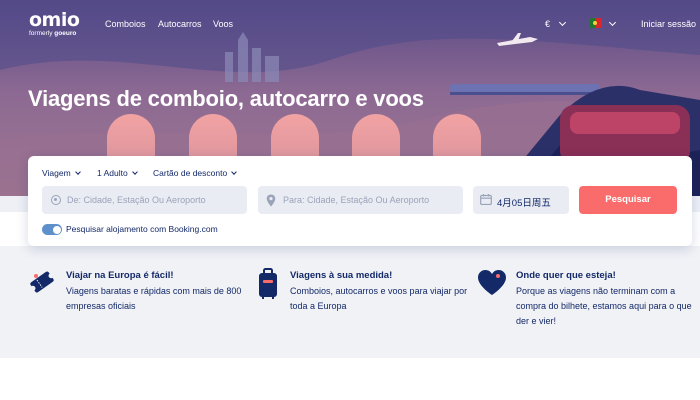 Image resolution: width=700 pixels, height=400 pixels. I want to click on trip-type-label: Viagem, so click(56, 173).